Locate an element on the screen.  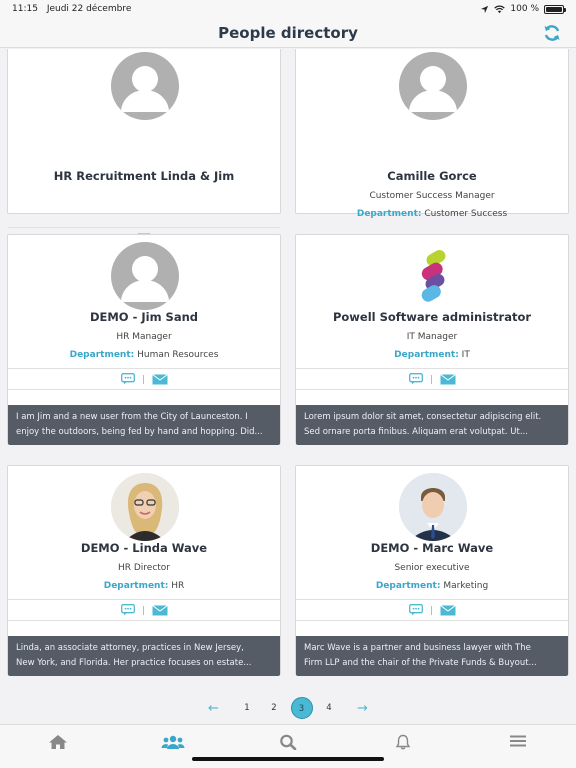
department-value: Customer Success is located at coordinates (466, 214).